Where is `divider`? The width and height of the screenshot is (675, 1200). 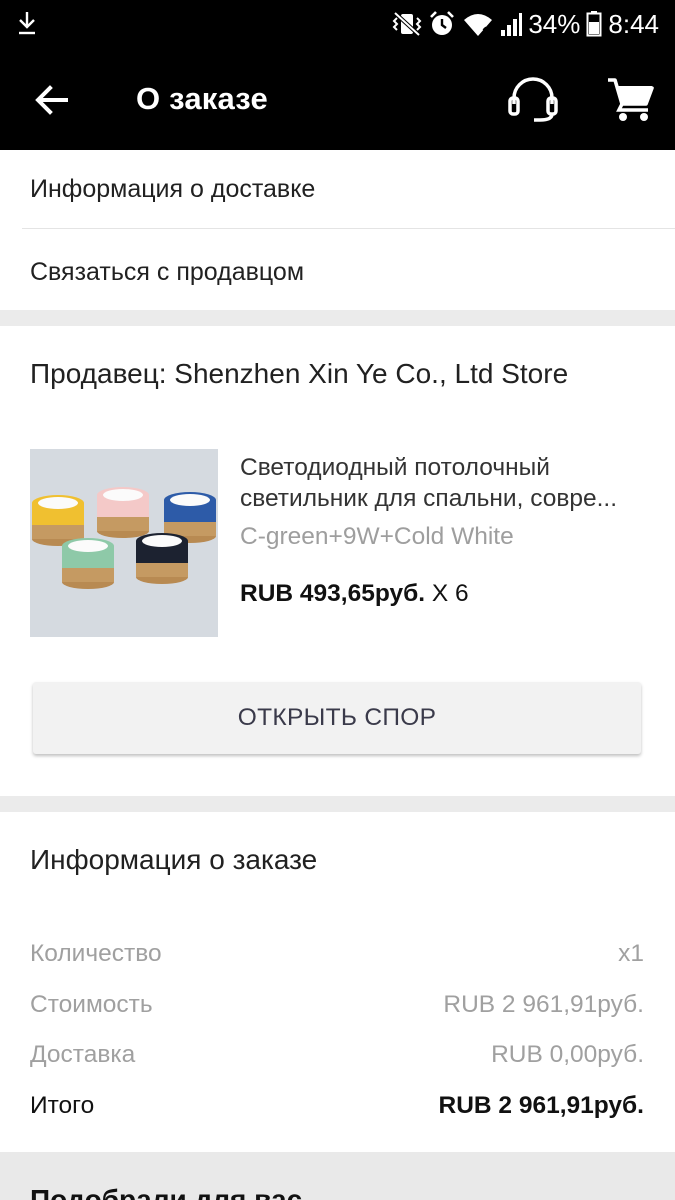 divider is located at coordinates (348, 228).